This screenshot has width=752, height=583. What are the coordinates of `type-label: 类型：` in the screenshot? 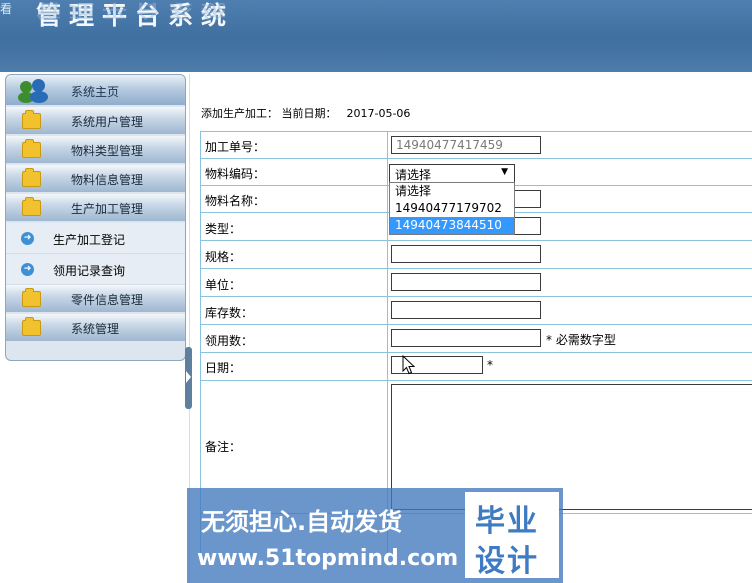 It's located at (223, 229).